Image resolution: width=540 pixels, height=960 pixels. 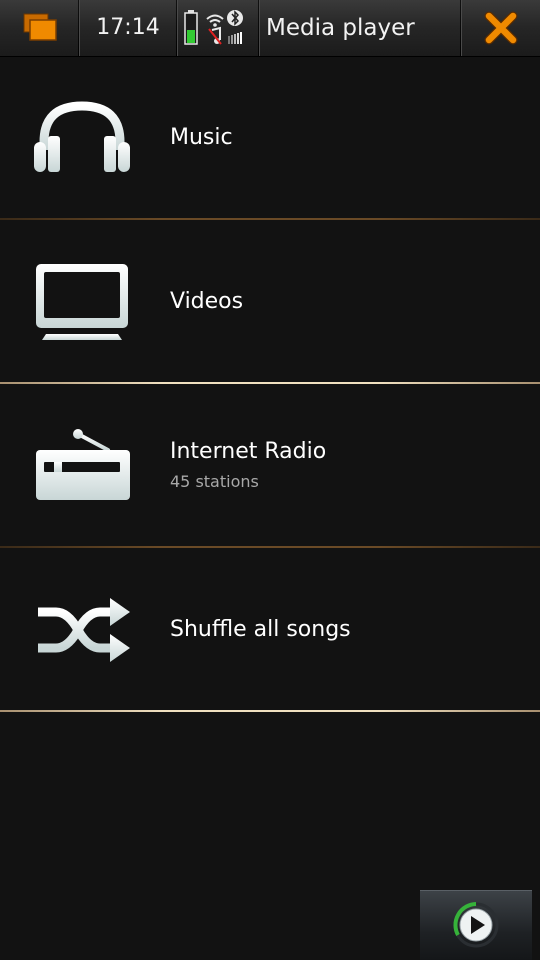 What do you see at coordinates (270, 711) in the screenshot?
I see `list-divider` at bounding box center [270, 711].